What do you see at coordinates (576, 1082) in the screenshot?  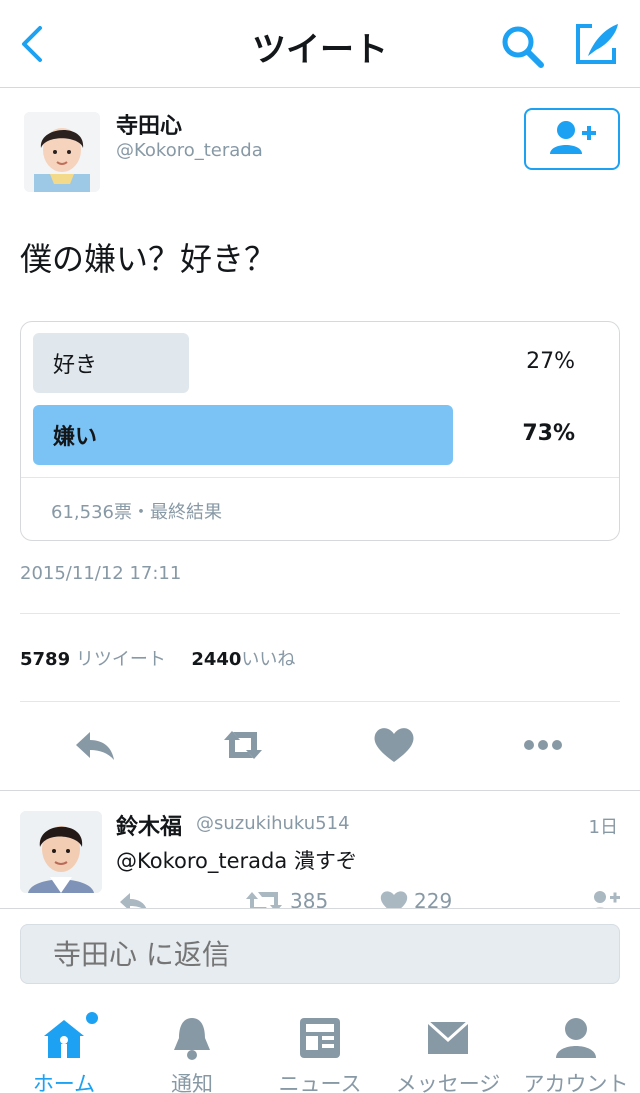 I see `tab-label: アカウント` at bounding box center [576, 1082].